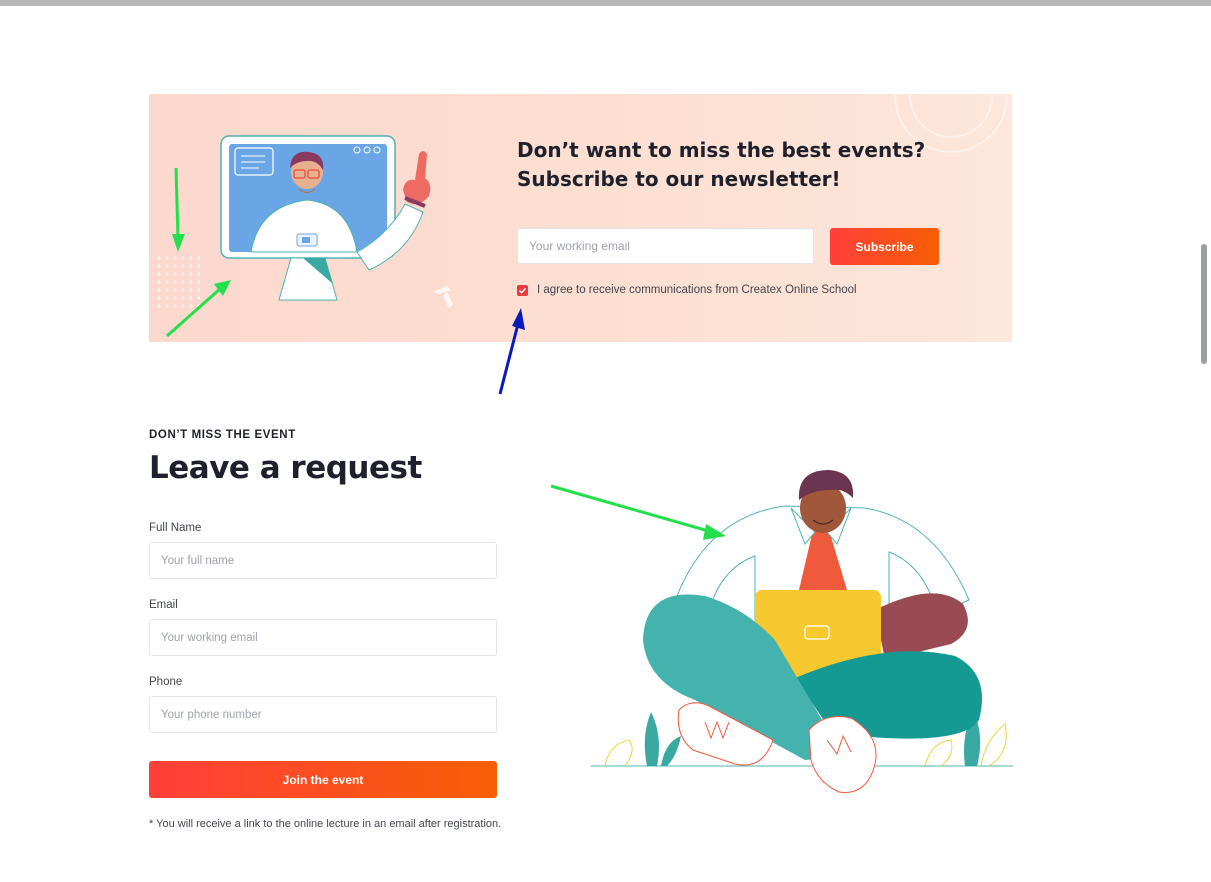  What do you see at coordinates (179, 281) in the screenshot?
I see `decorative-dots` at bounding box center [179, 281].